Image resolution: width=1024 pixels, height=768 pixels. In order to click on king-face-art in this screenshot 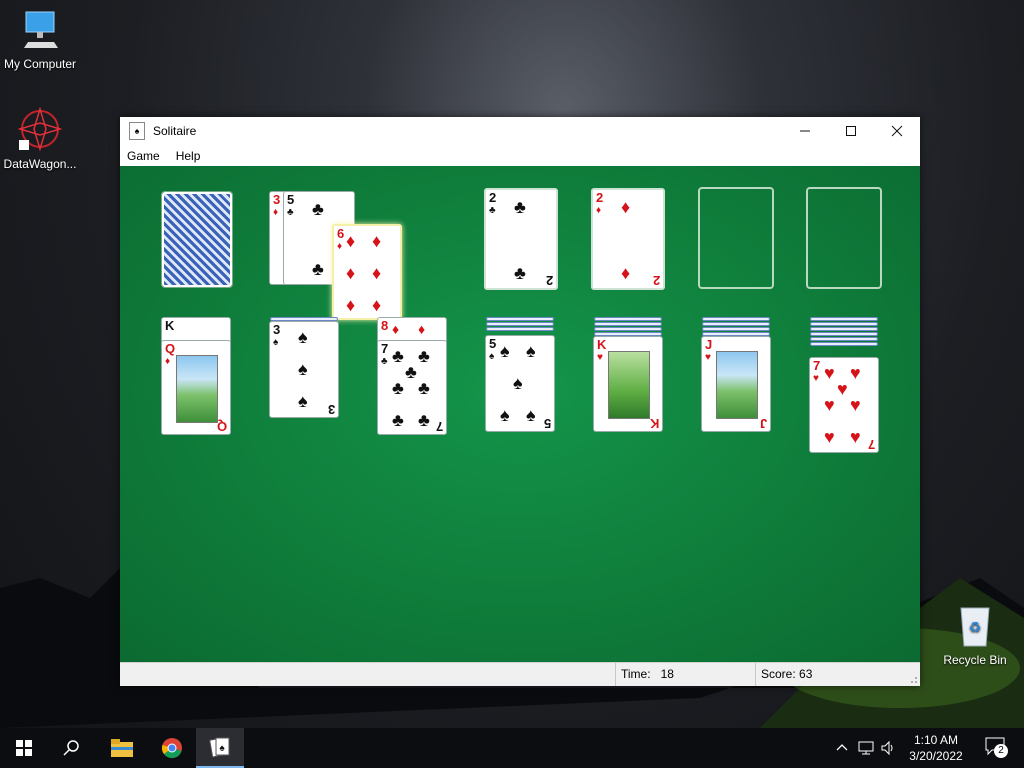, I will do `click(629, 385)`.